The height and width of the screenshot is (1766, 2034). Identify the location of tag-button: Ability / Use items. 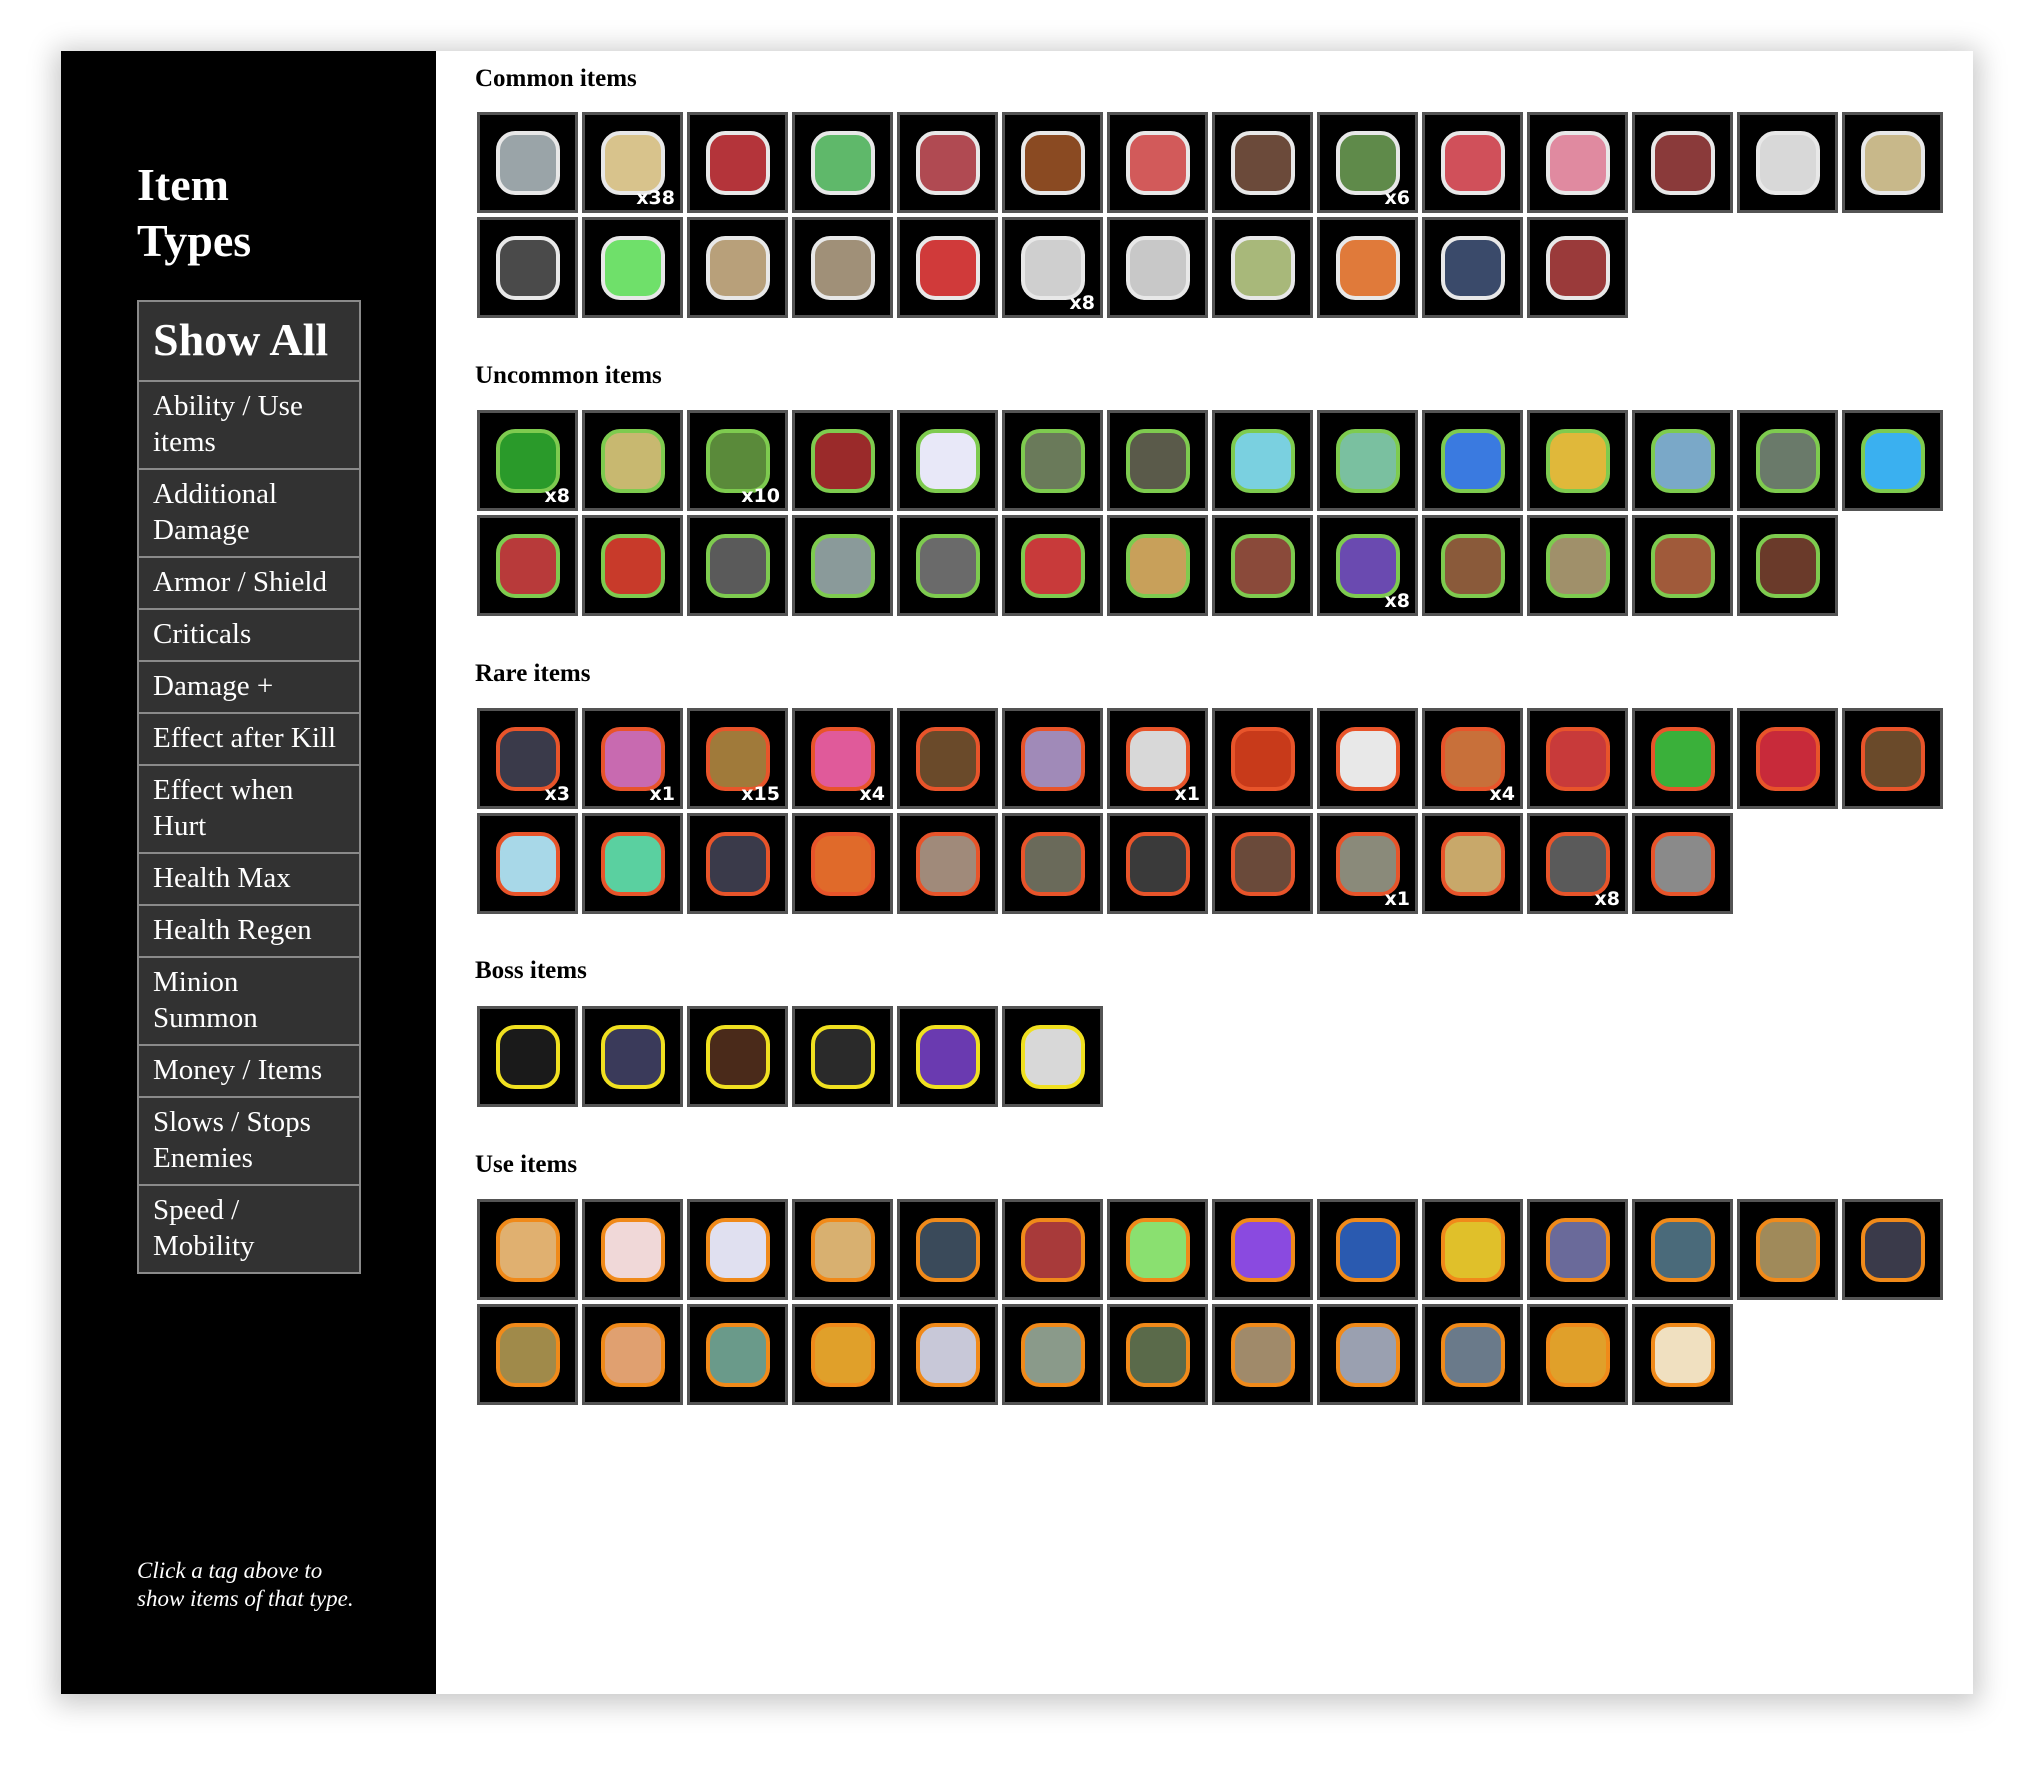
(249, 426).